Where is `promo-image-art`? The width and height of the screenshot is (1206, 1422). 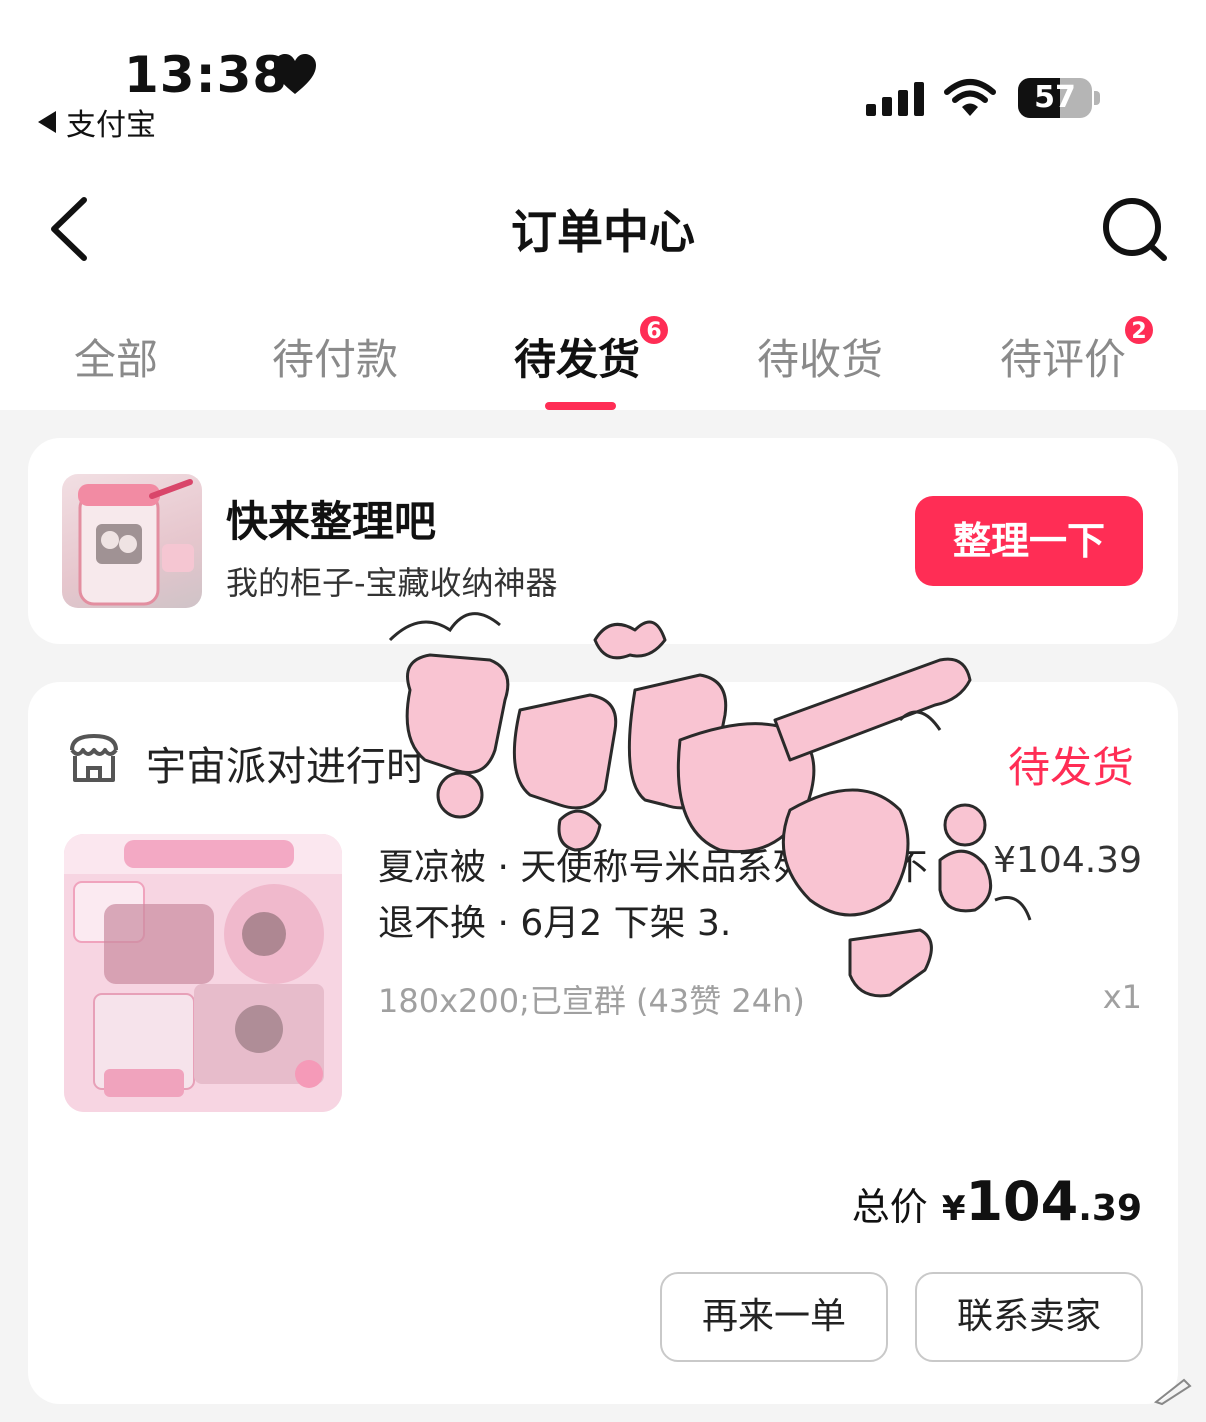 promo-image-art is located at coordinates (136, 542).